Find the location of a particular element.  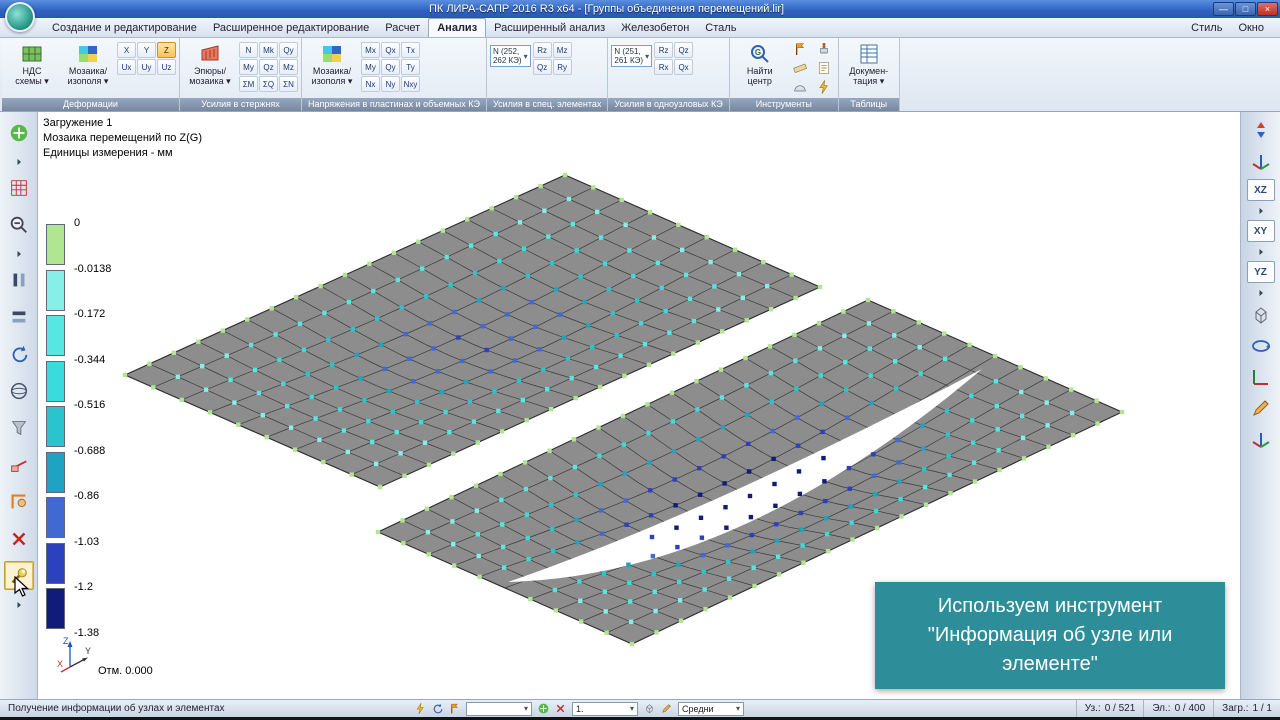

plate-stress-buttons-Qy: Qy is located at coordinates (390, 67).